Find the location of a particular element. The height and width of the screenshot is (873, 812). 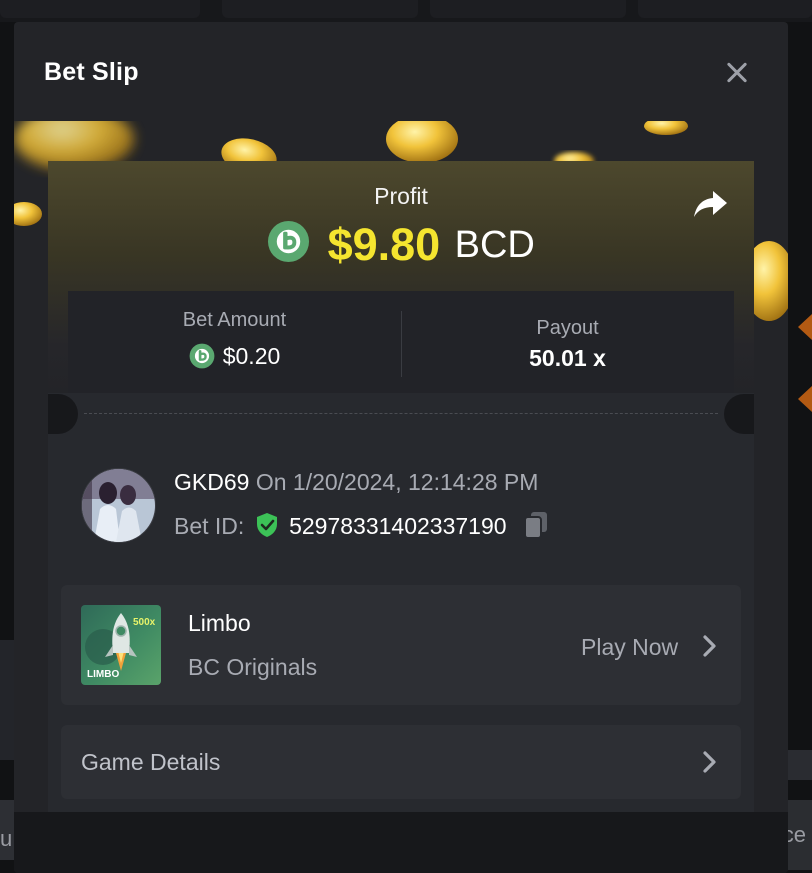

avatar-image is located at coordinates (118, 505).